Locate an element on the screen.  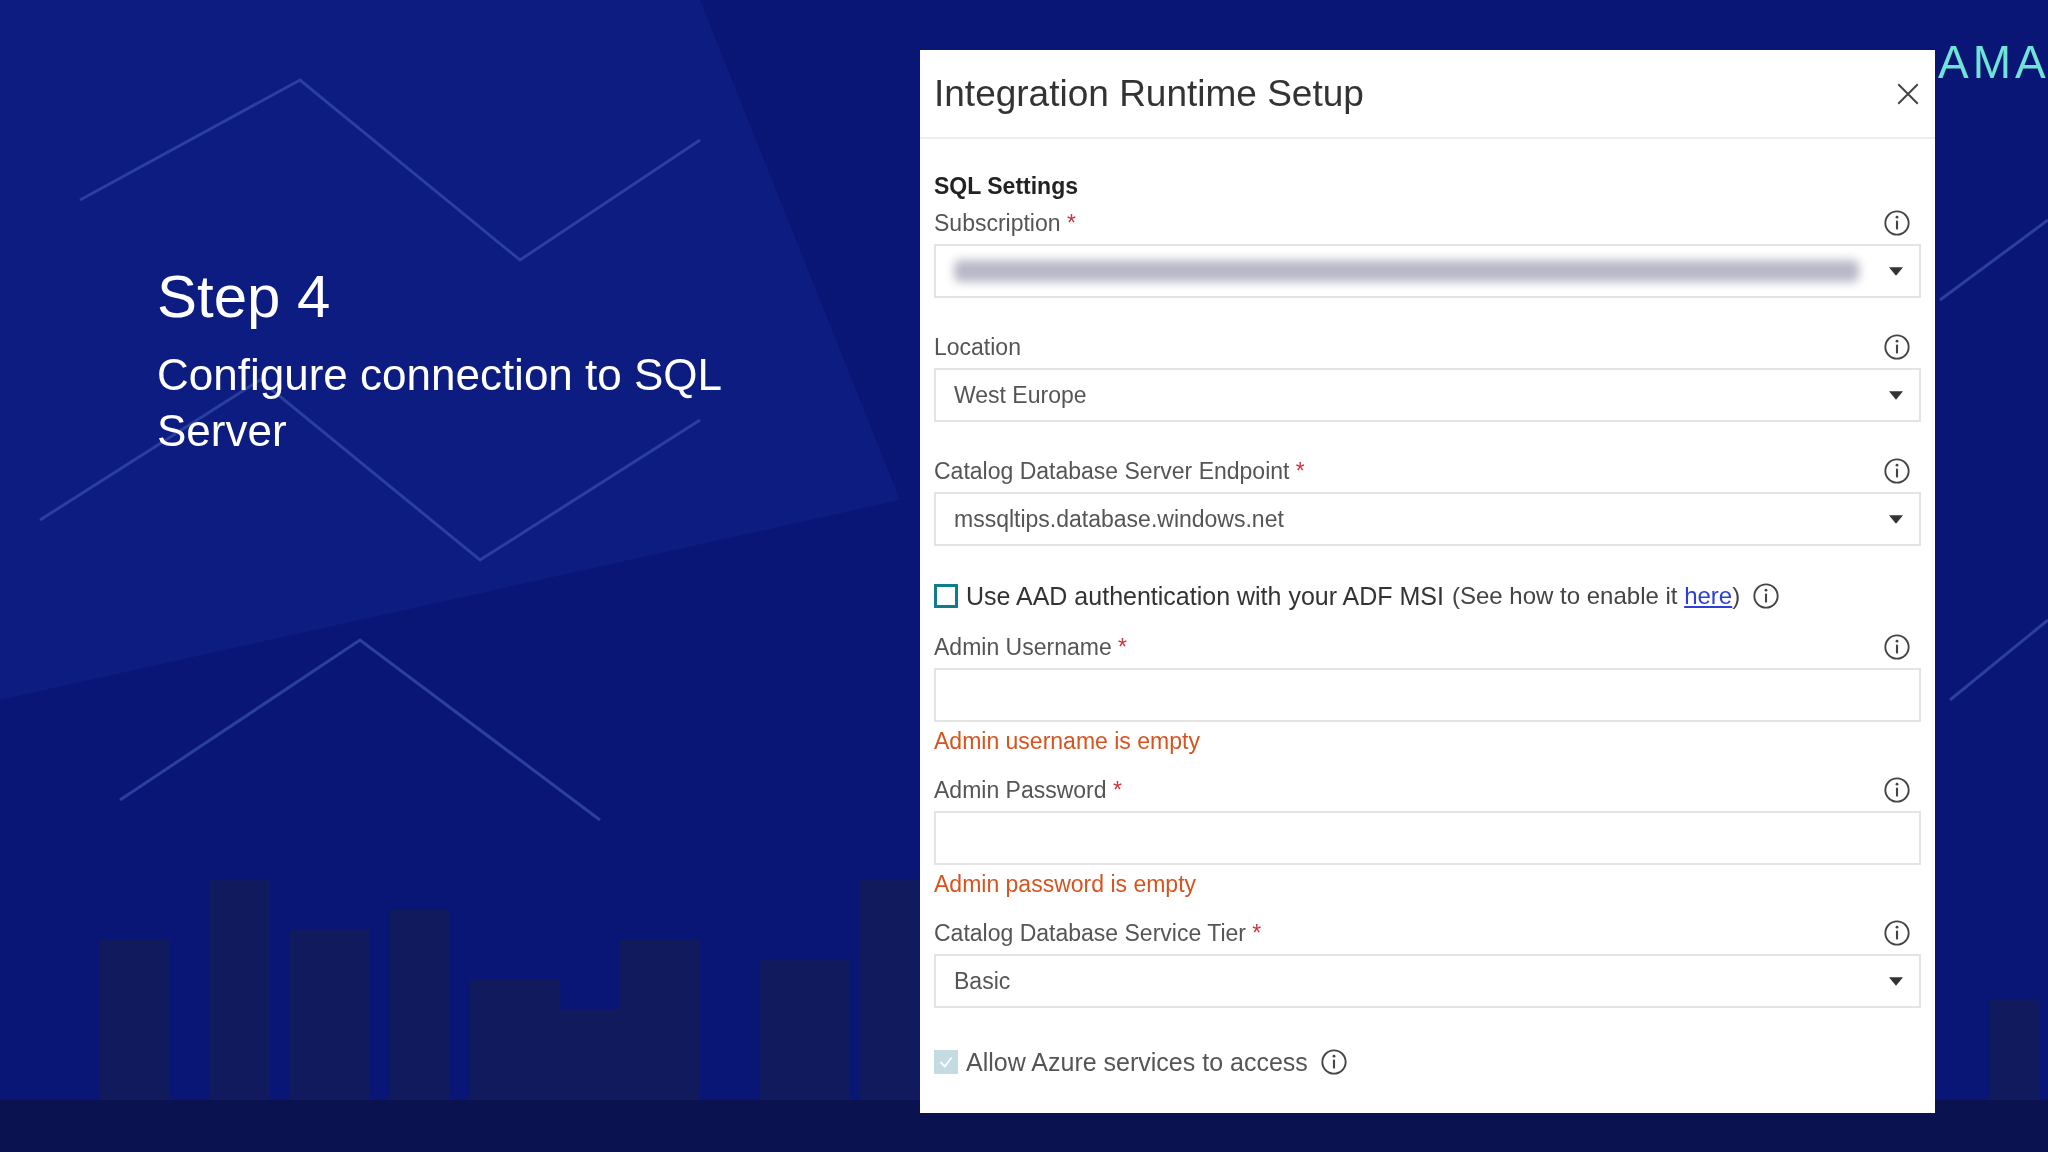
slide-subheading: Configure connection to SQL Server is located at coordinates (439, 403).